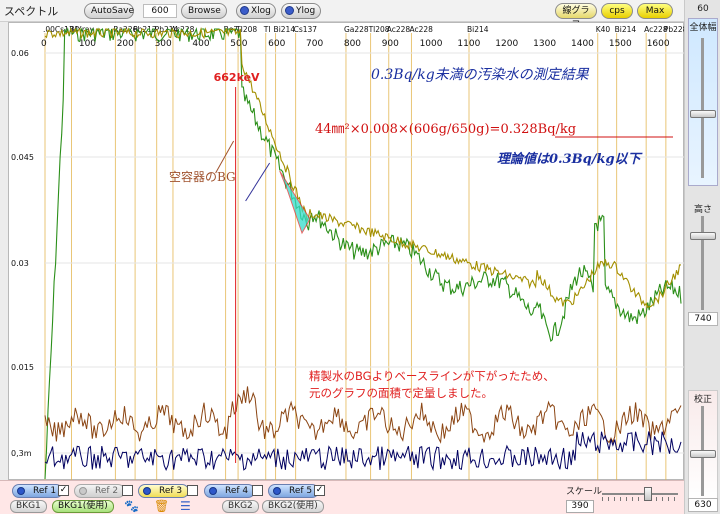 Image resolution: width=720 pixels, height=514 pixels. Describe the element at coordinates (185, 506) in the screenshot. I see `list-icon: ☰` at that location.